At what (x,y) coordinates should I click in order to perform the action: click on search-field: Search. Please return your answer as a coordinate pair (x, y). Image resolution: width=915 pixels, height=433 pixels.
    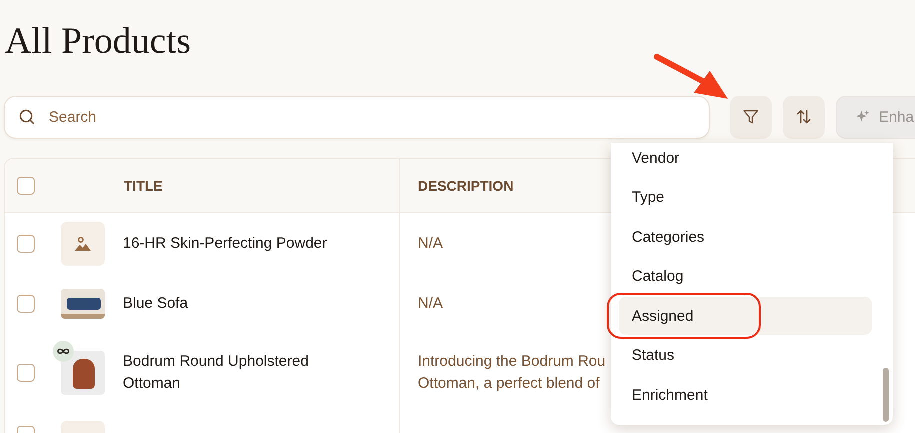
    Looking at the image, I should click on (357, 117).